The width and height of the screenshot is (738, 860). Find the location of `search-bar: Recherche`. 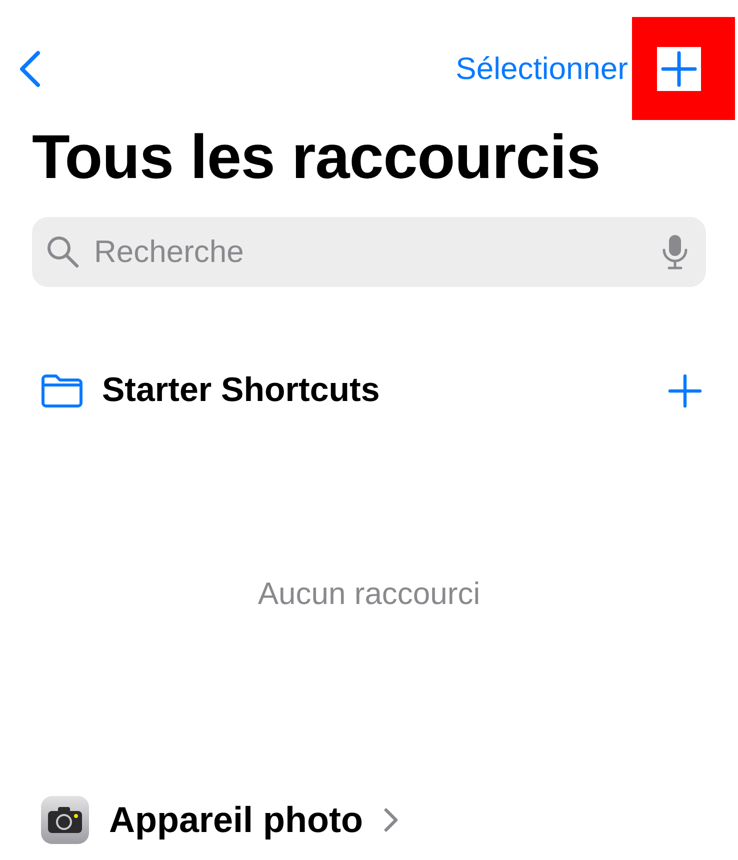

search-bar: Recherche is located at coordinates (369, 252).